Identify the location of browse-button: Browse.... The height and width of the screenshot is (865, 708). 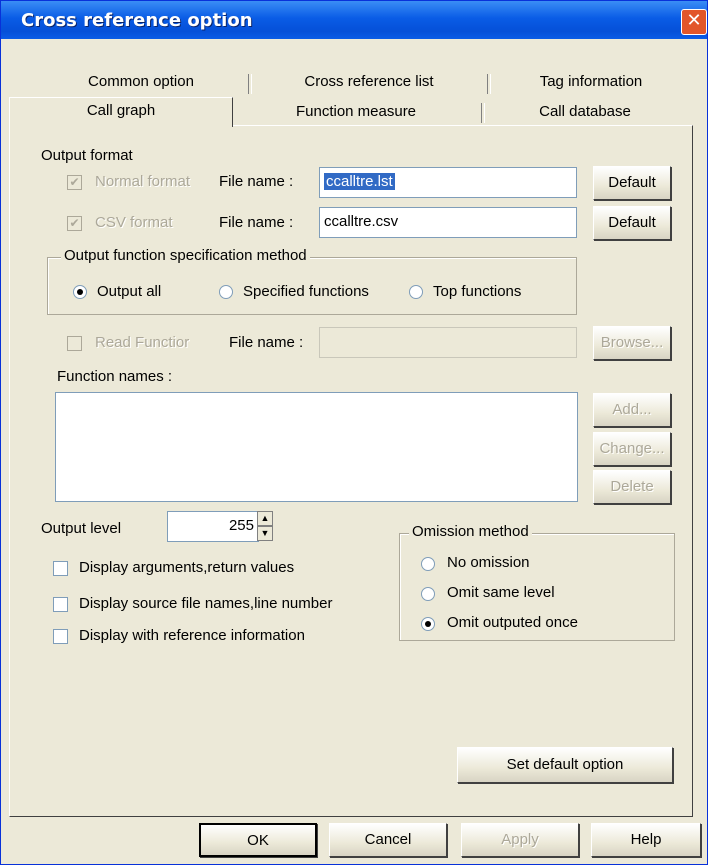
(632, 343).